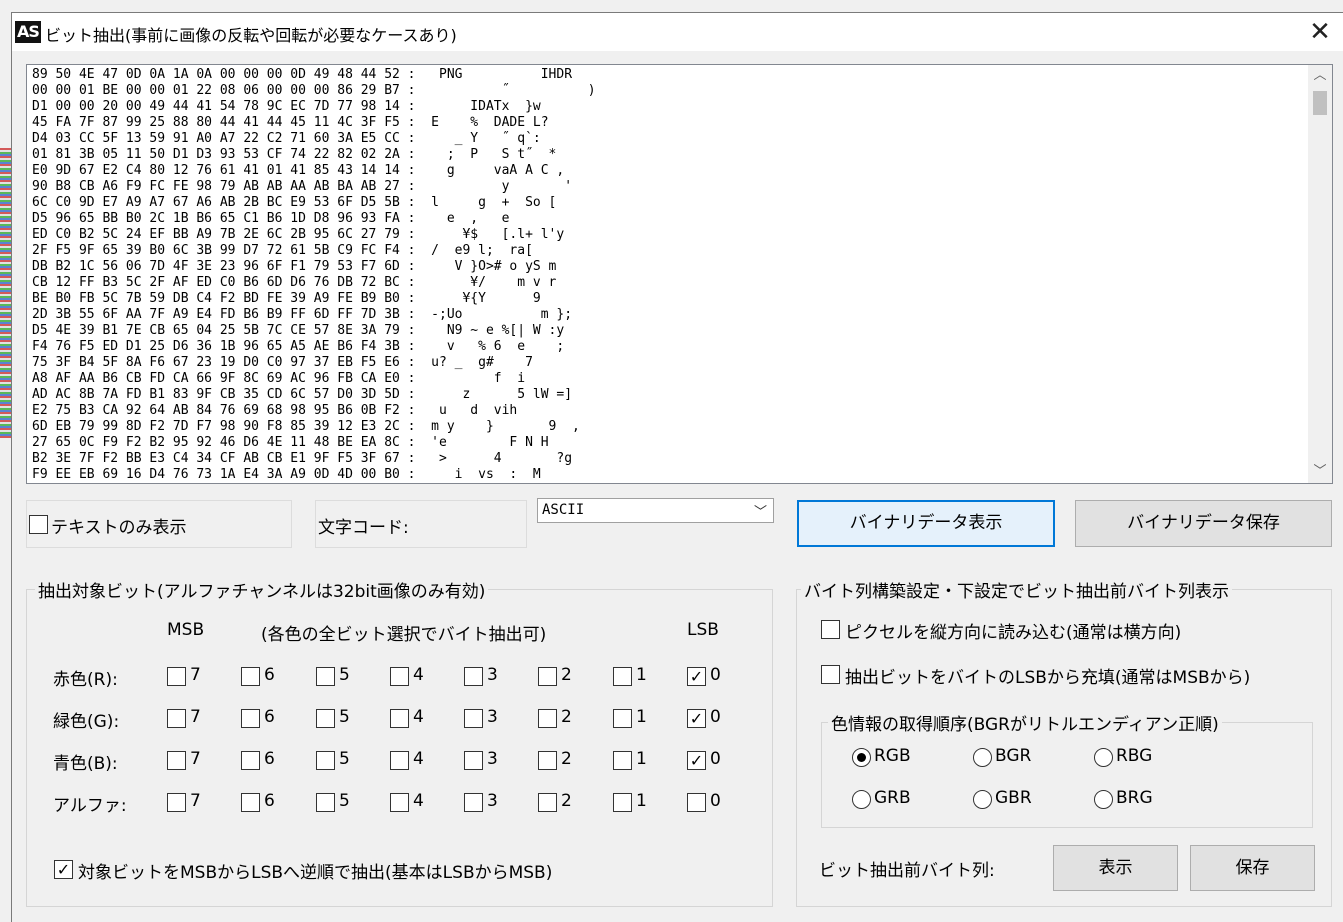 The width and height of the screenshot is (1343, 922). Describe the element at coordinates (119, 528) in the screenshot. I see `text-only-label: テキストのみ表示` at that location.